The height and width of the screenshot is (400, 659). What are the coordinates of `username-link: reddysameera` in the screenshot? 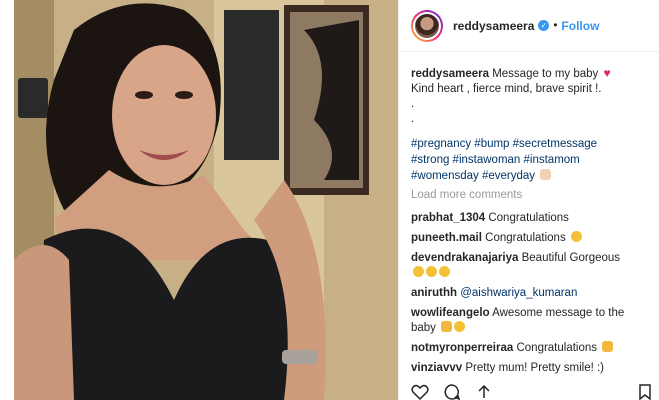 It's located at (493, 26).